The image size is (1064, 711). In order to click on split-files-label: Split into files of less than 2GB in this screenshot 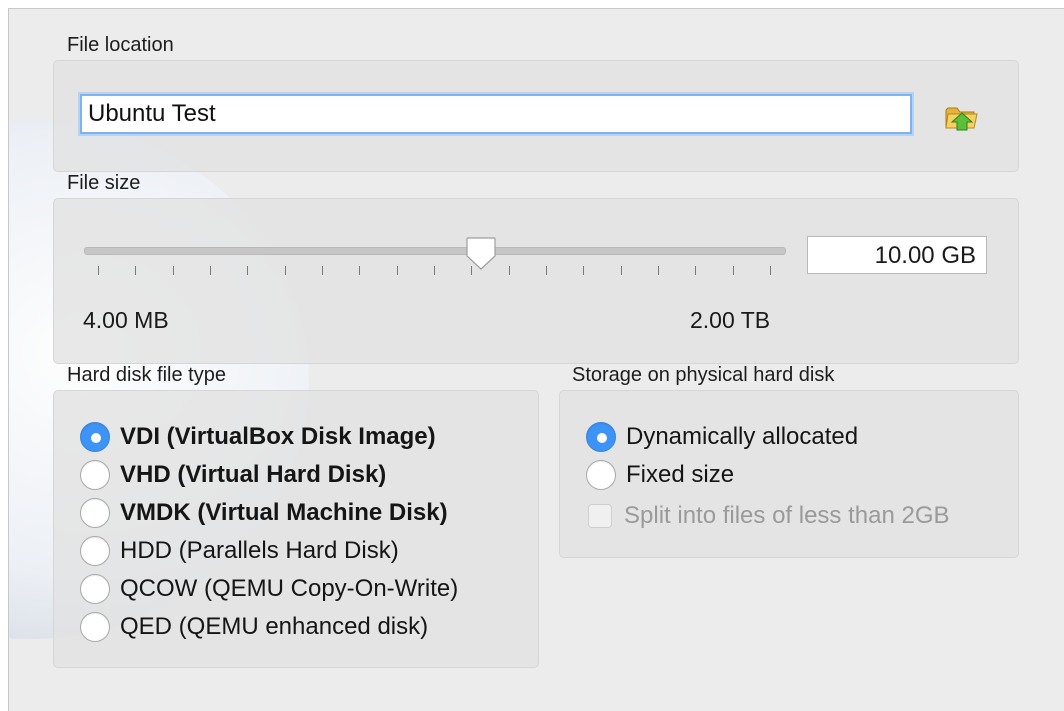, I will do `click(787, 515)`.